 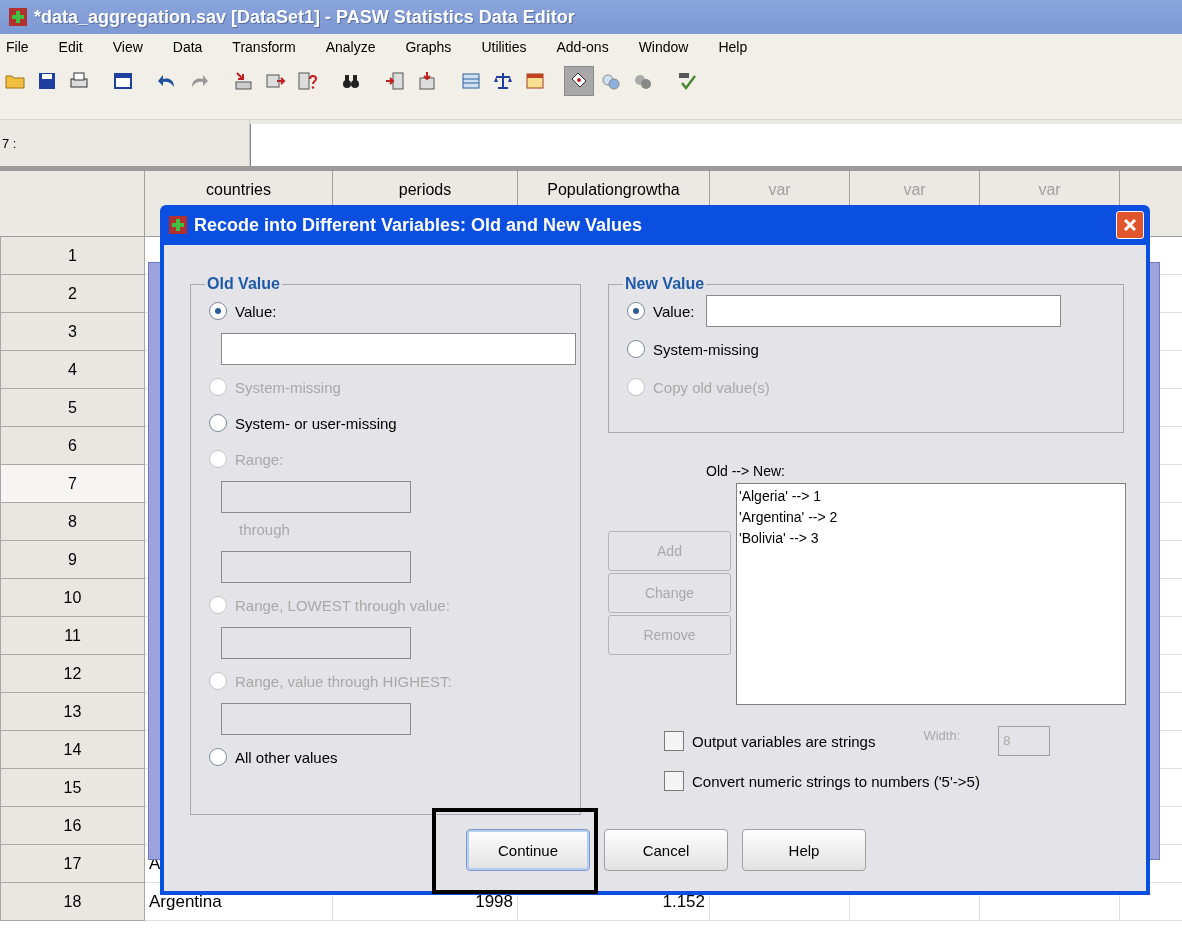 What do you see at coordinates (737, 47) in the screenshot?
I see `menu-item: Help` at bounding box center [737, 47].